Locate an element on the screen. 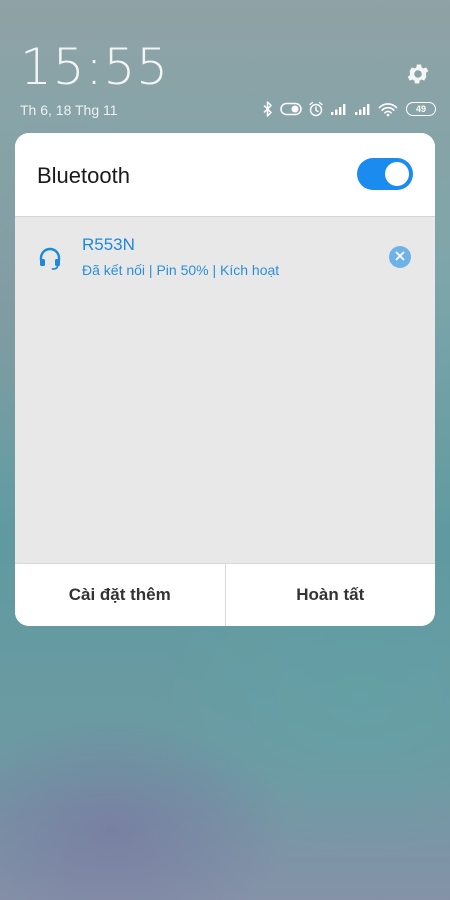  done-button: Hoàn tất is located at coordinates (330, 595).